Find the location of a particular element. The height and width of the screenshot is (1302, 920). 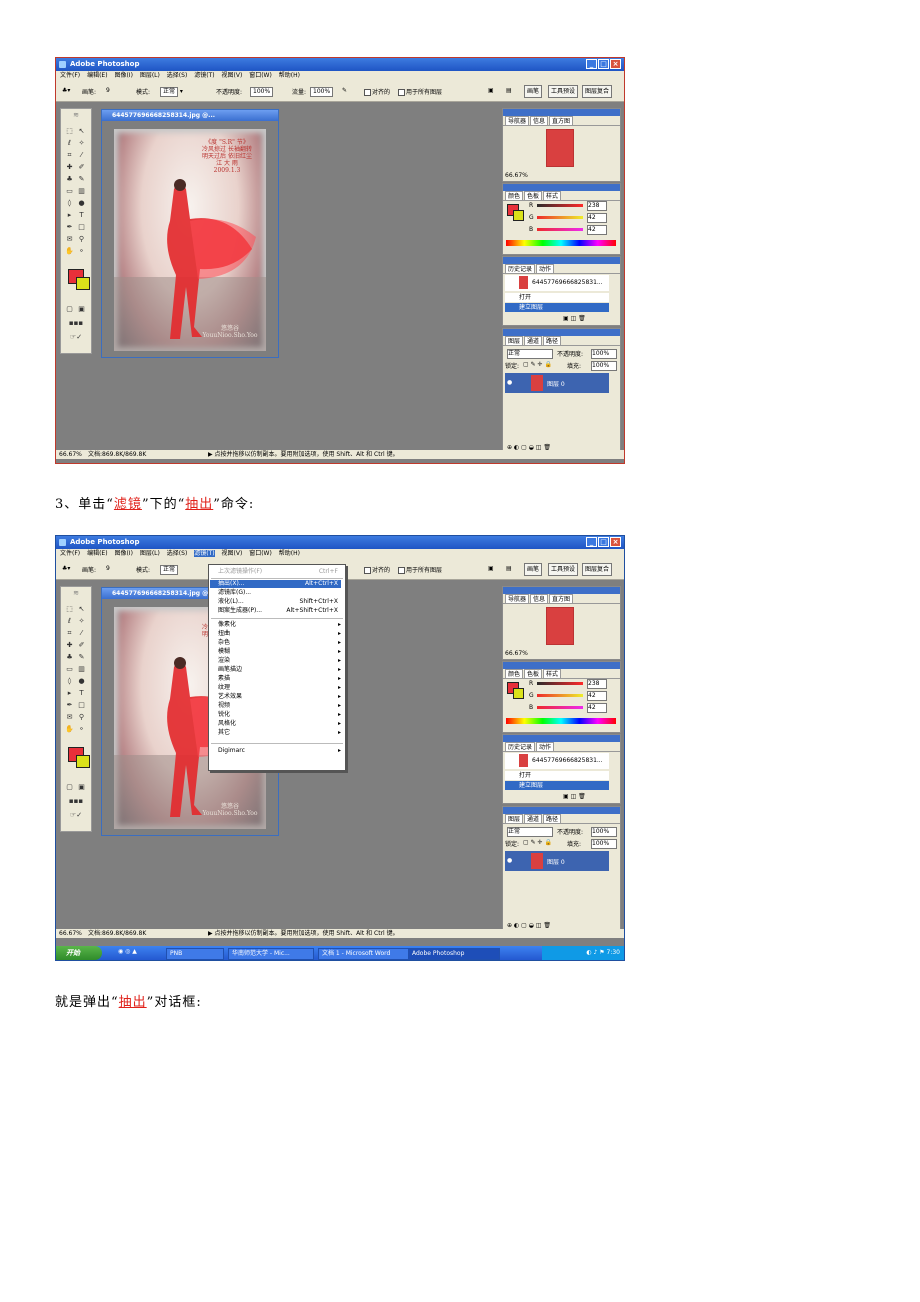

history-item-new-layer: 建立图层 is located at coordinates (557, 307).